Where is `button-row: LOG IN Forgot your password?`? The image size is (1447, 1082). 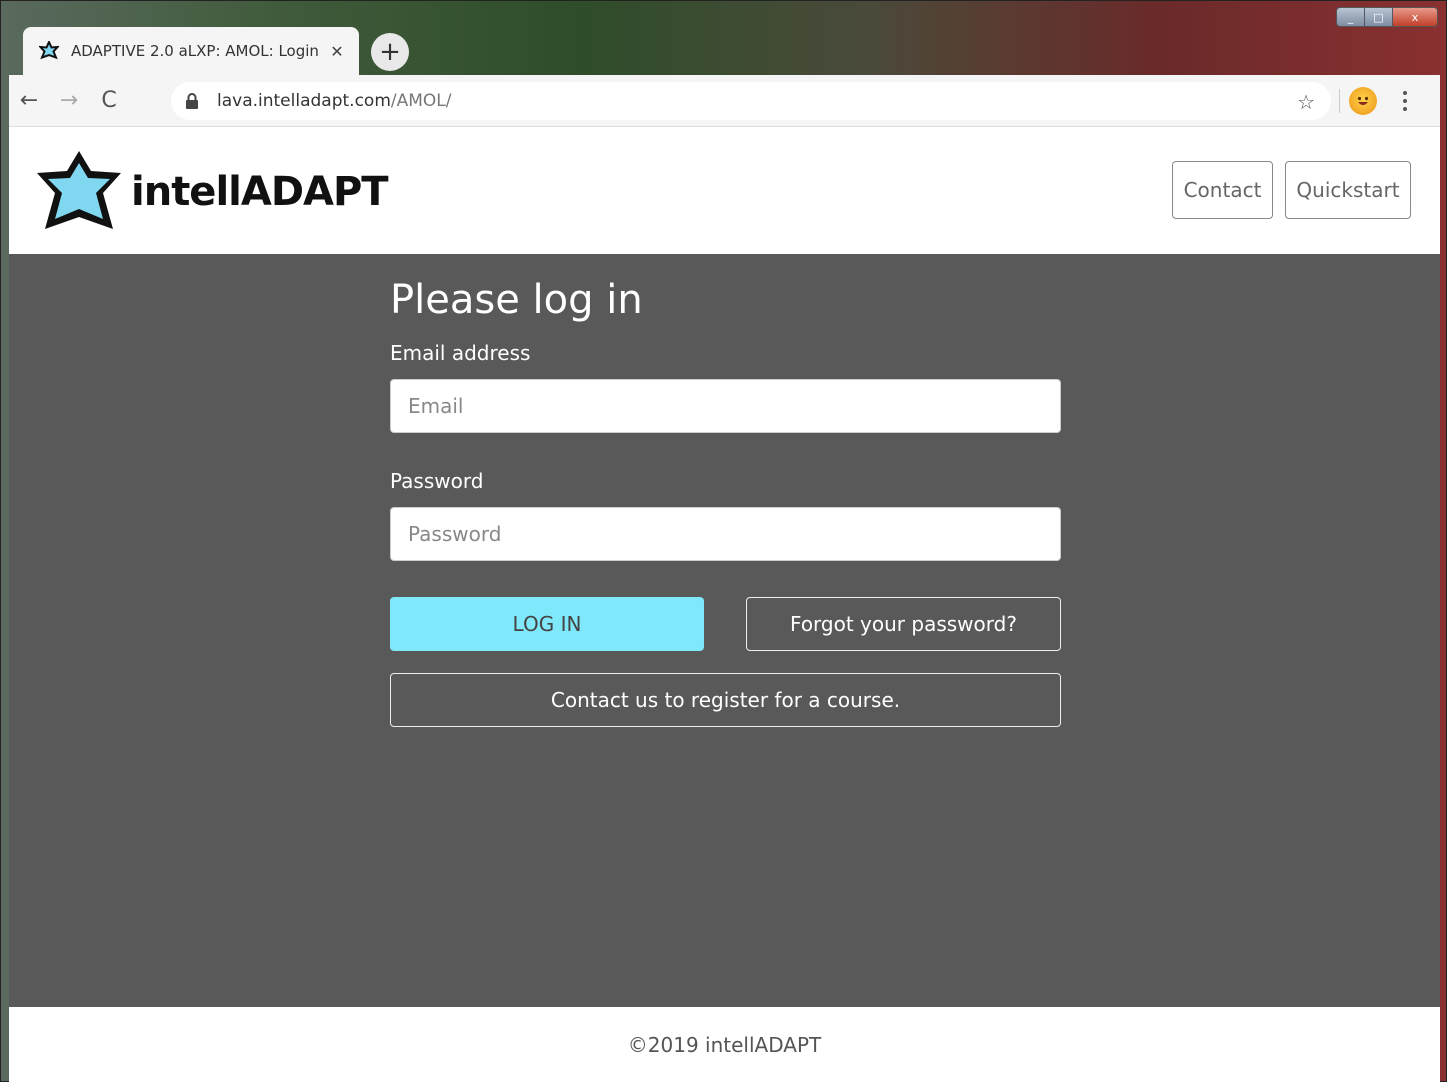
button-row: LOG IN Forgot your password? is located at coordinates (725, 624).